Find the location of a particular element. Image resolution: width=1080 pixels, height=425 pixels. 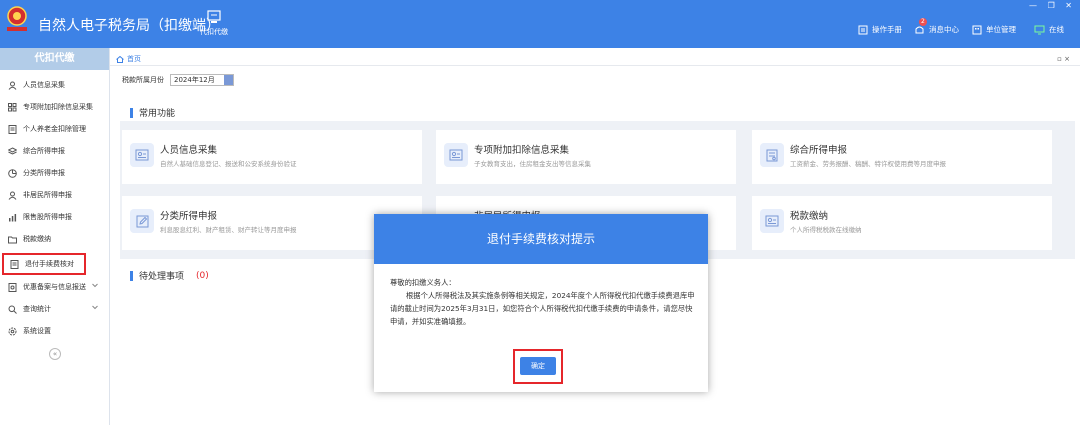

card-title: 人员信息采集 is located at coordinates (189, 150).